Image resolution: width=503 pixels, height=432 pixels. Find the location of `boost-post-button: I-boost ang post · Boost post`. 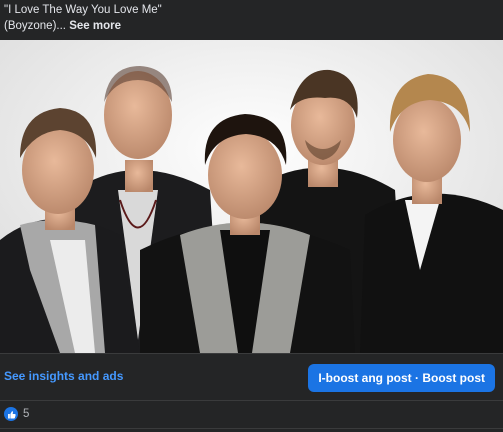

boost-post-button: I-boost ang post · Boost post is located at coordinates (401, 378).